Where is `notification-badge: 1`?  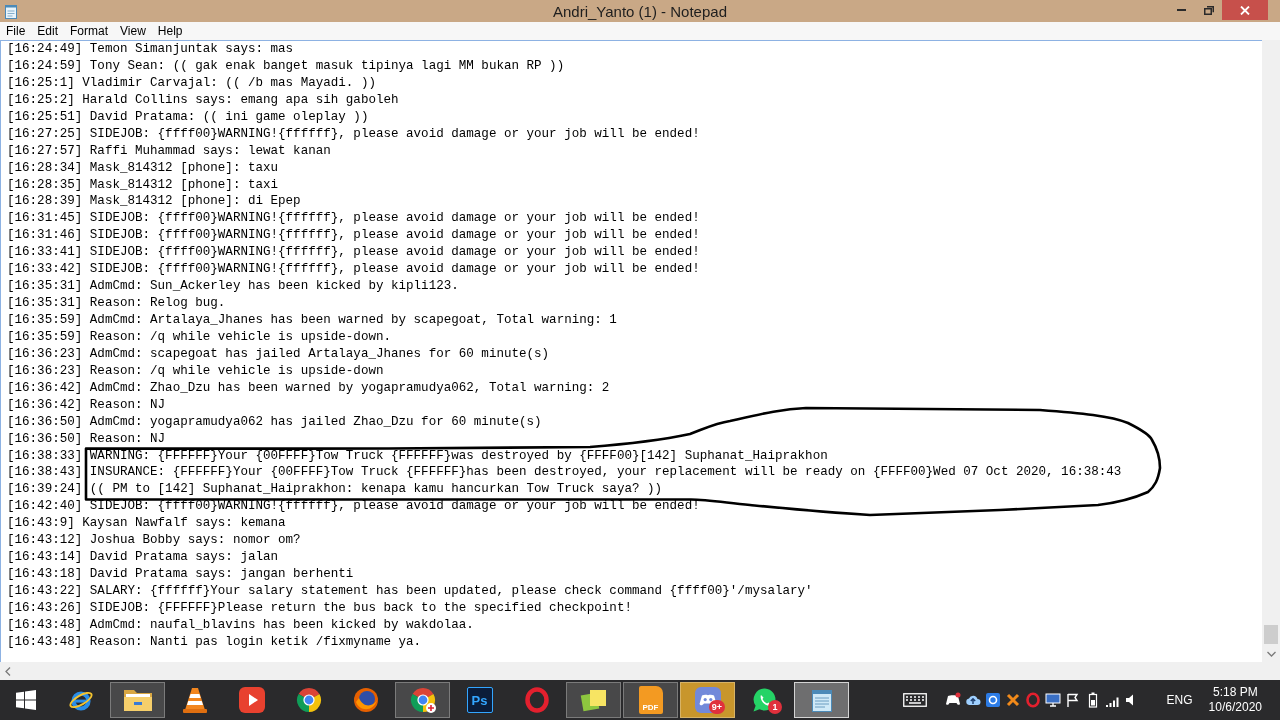
notification-badge: 1 is located at coordinates (775, 707).